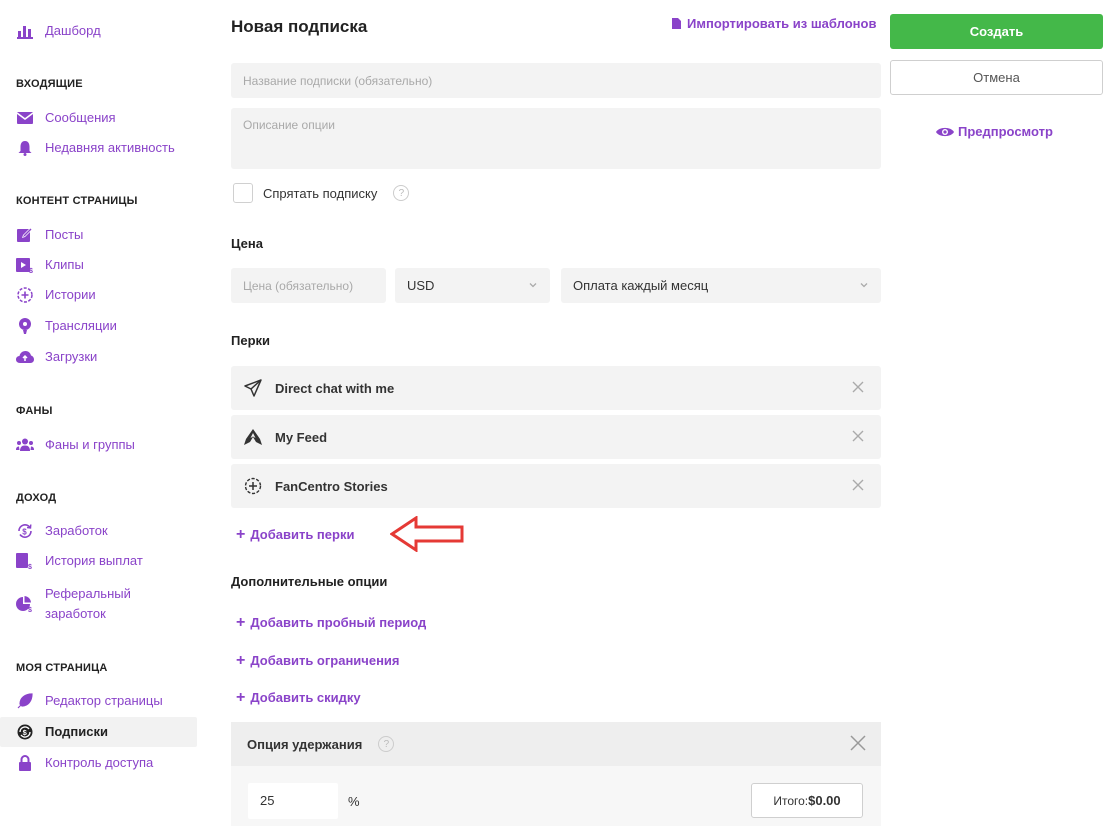 Image resolution: width=1111 pixels, height=835 pixels. What do you see at coordinates (556, 486) in the screenshot?
I see `perk-item: FanCentro Stories` at bounding box center [556, 486].